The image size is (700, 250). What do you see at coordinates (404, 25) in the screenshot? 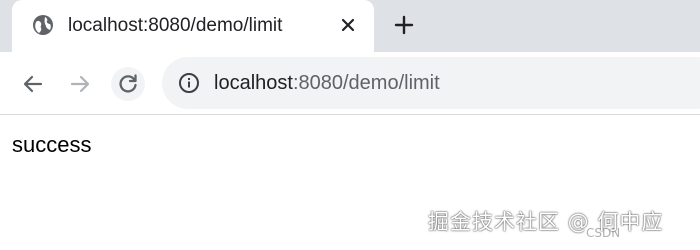
I see `plus-icon` at bounding box center [404, 25].